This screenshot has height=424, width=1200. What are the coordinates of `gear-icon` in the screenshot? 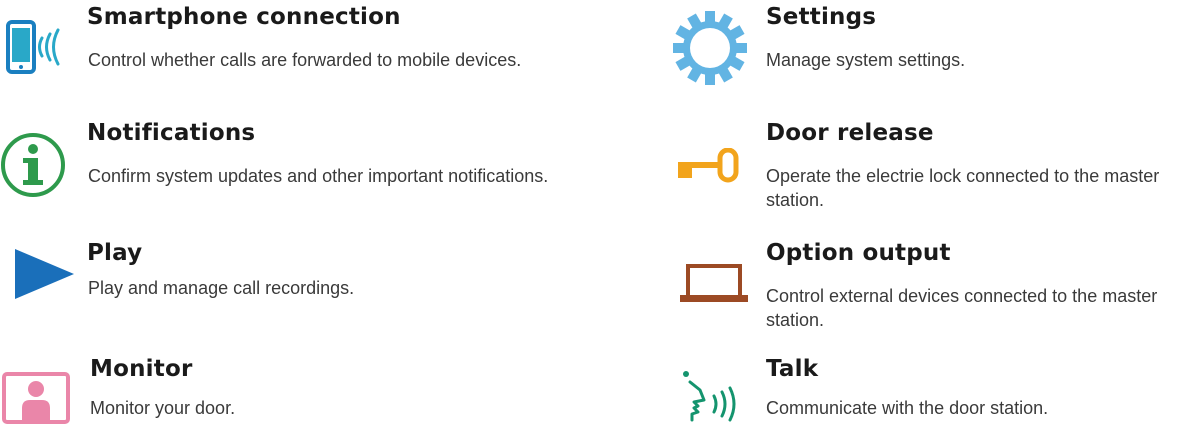 It's located at (710, 48).